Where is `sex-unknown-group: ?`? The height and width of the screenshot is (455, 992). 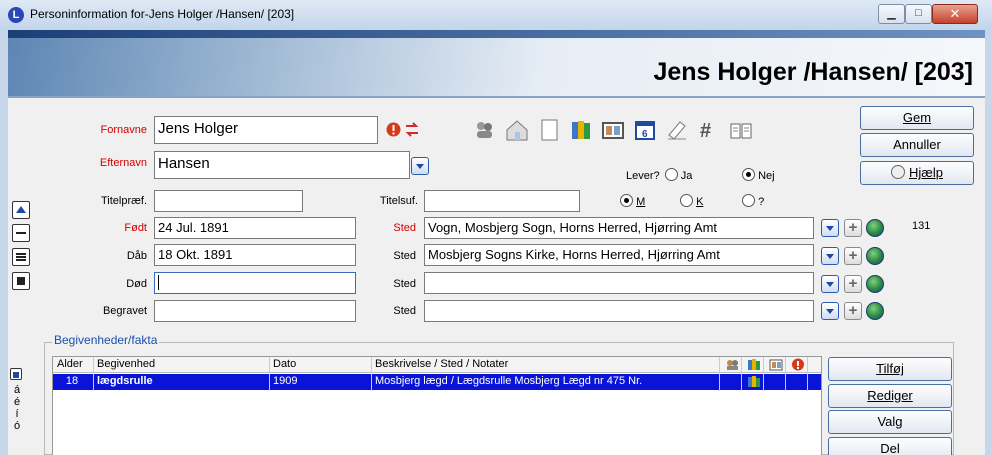
sex-unknown-group: ? is located at coordinates (753, 201).